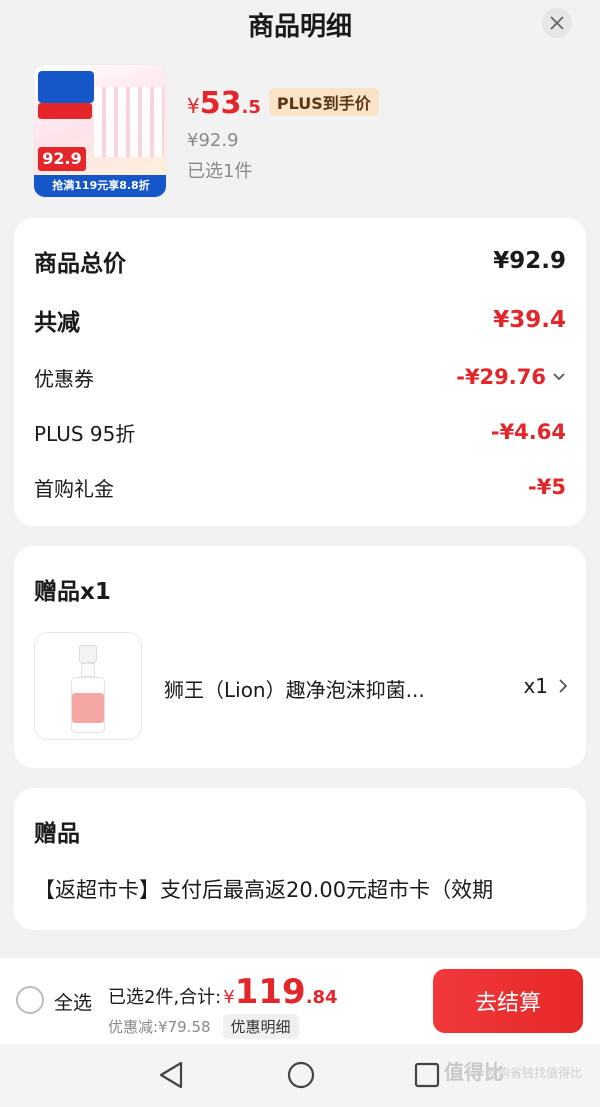 This screenshot has width=600, height=1107. What do you see at coordinates (73, 1001) in the screenshot?
I see `select-all-label: 全选` at bounding box center [73, 1001].